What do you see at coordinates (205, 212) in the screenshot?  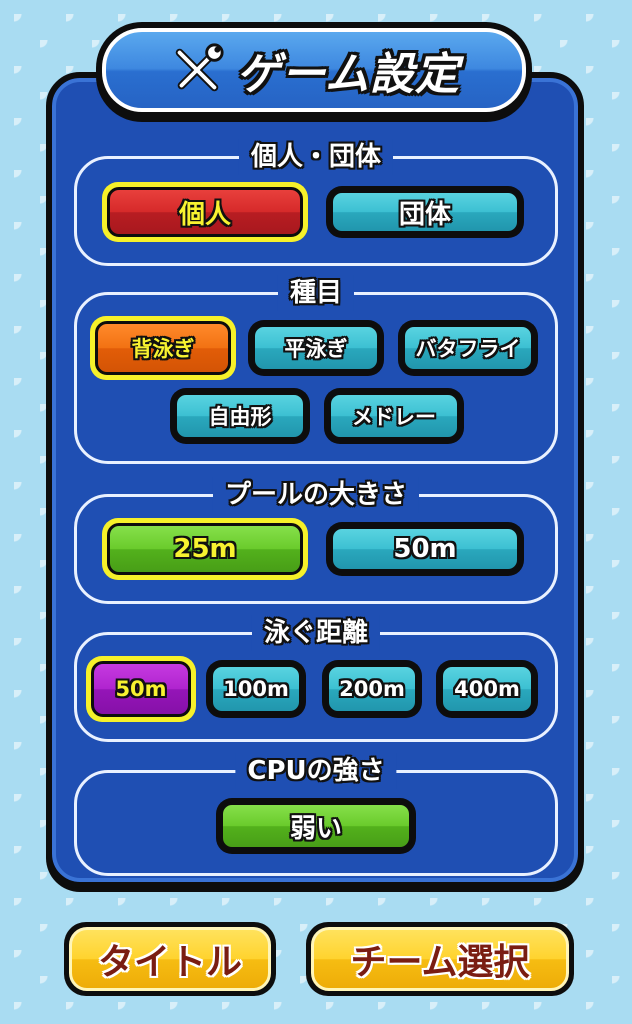 I see `option-individual: 個人` at bounding box center [205, 212].